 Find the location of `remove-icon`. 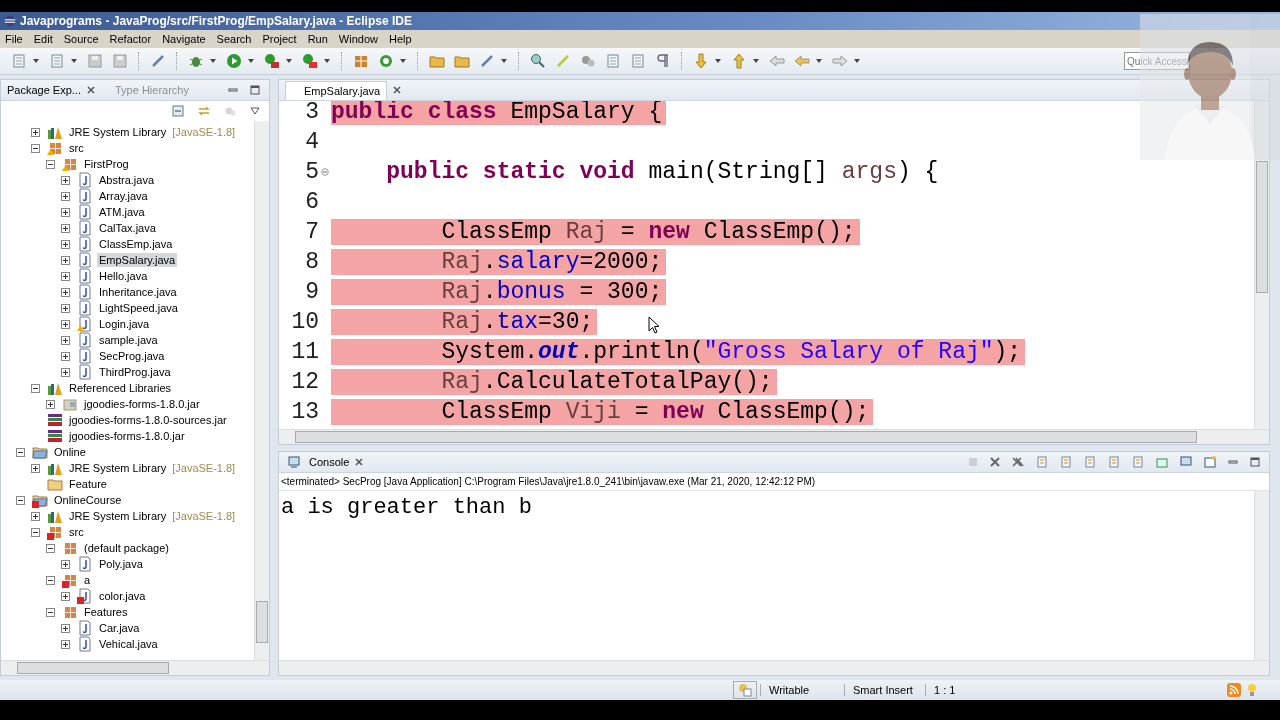

remove-icon is located at coordinates (995, 462).